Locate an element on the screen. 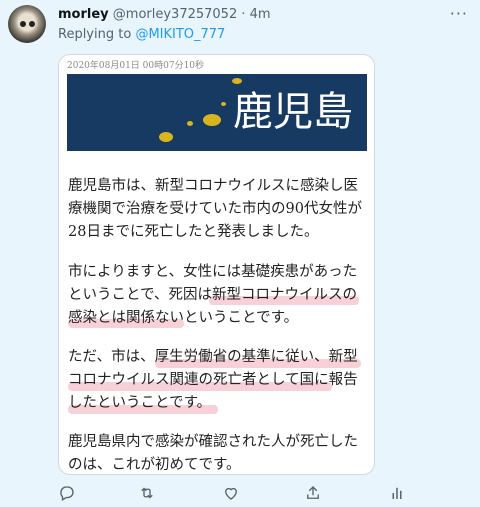  more-icon: ··· is located at coordinates (459, 13).